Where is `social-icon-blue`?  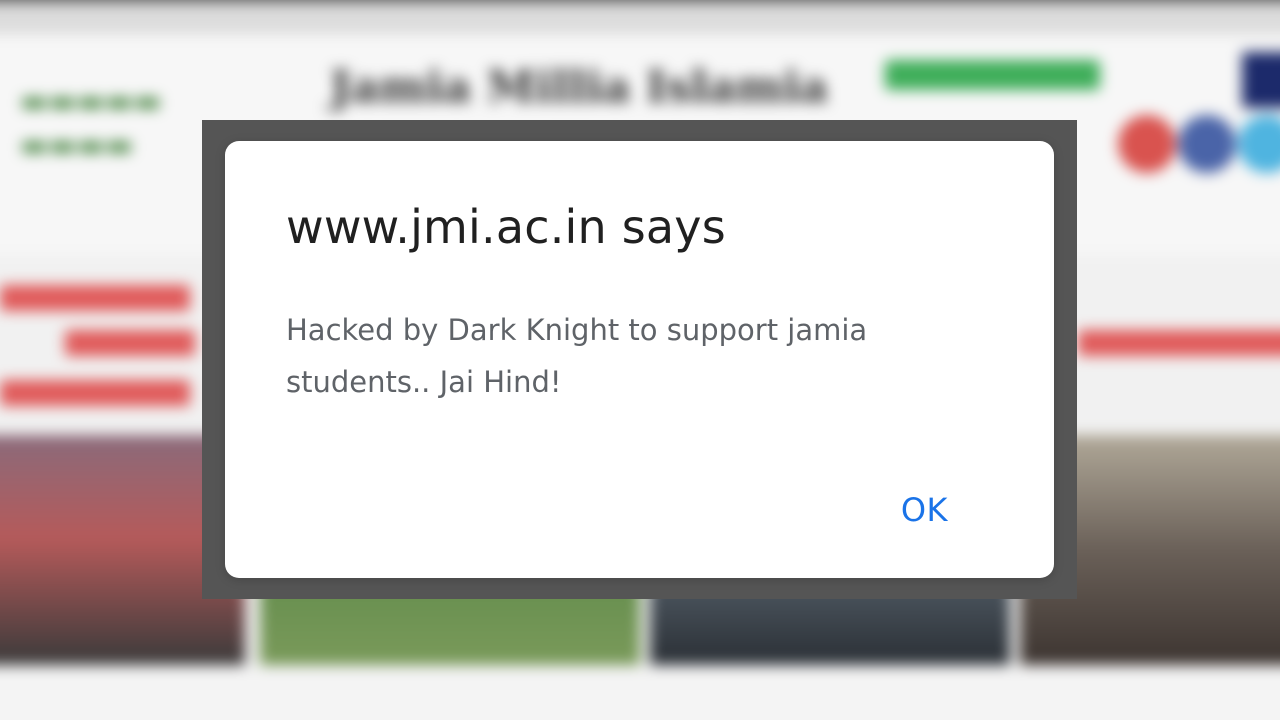 social-icon-blue is located at coordinates (1207, 144).